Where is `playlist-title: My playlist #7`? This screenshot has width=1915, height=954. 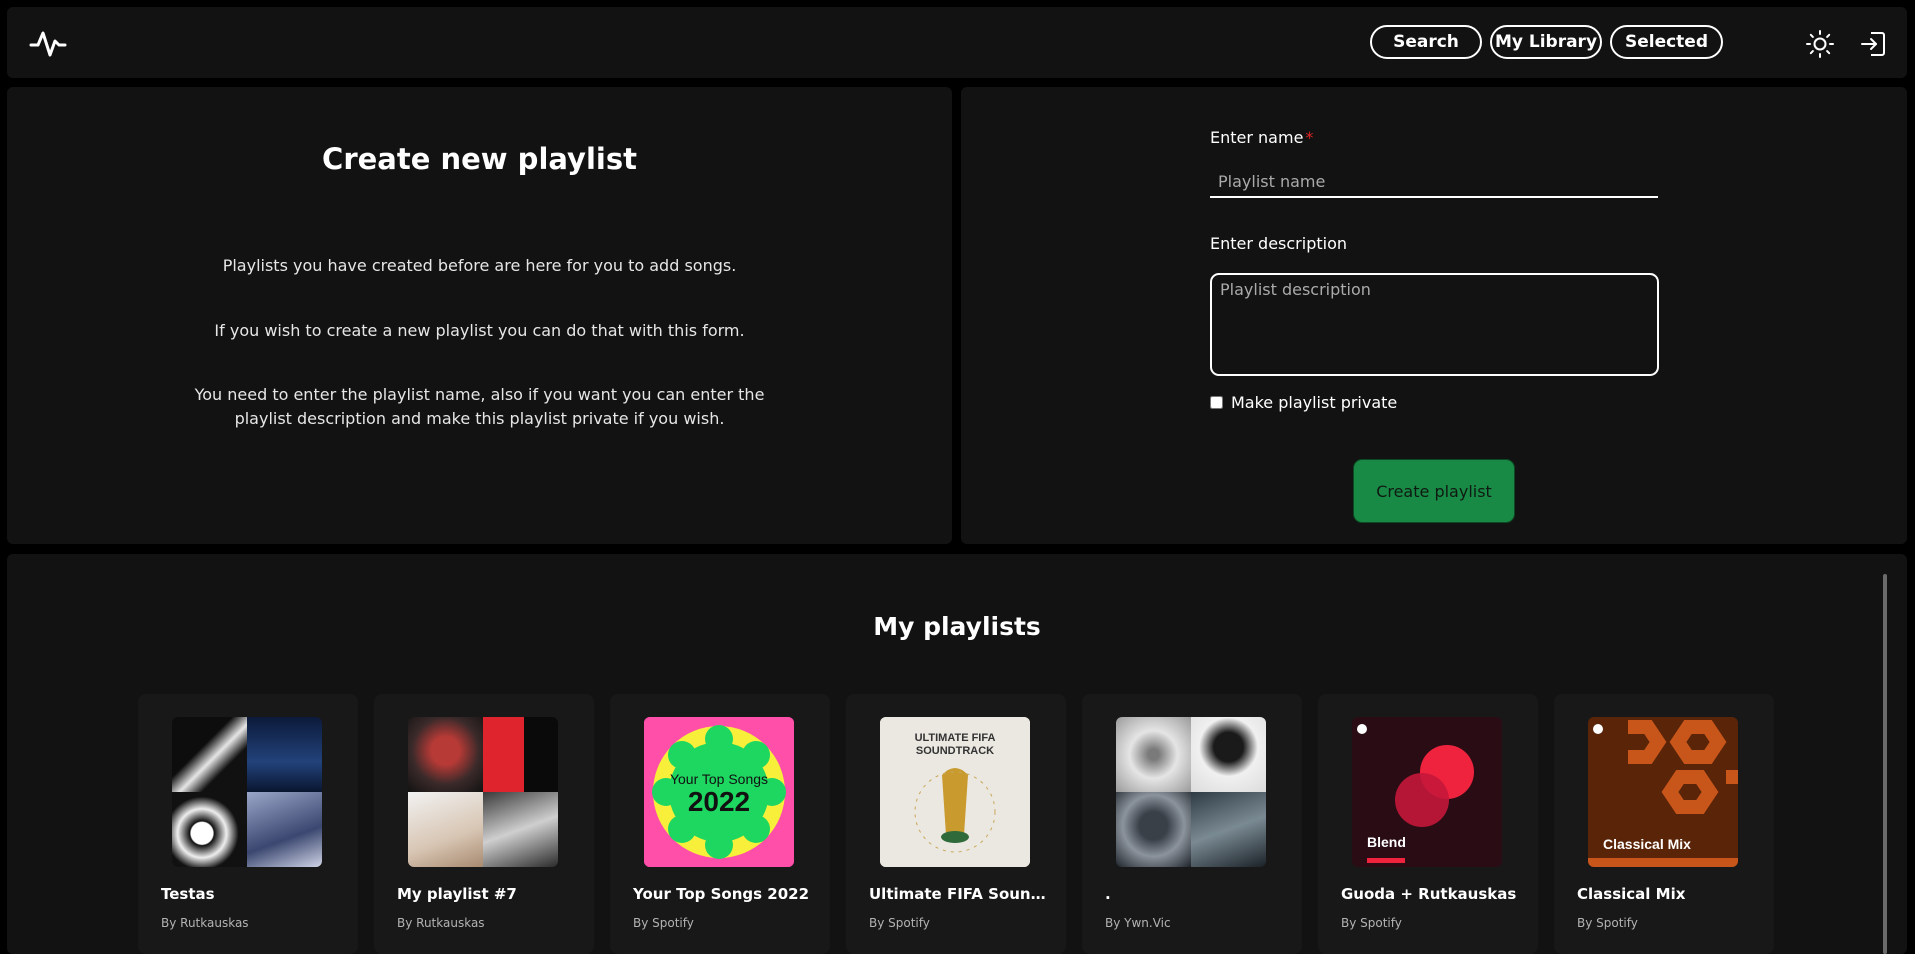
playlist-title: My playlist #7 is located at coordinates (457, 894).